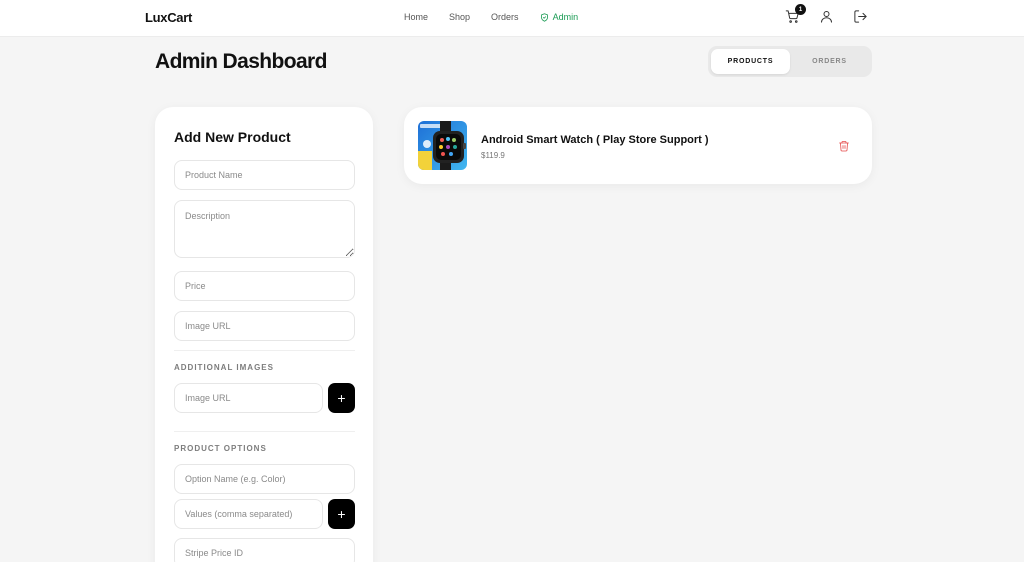 The image size is (1024, 562). What do you see at coordinates (416, 17) in the screenshot?
I see `nav-link-home: Home` at bounding box center [416, 17].